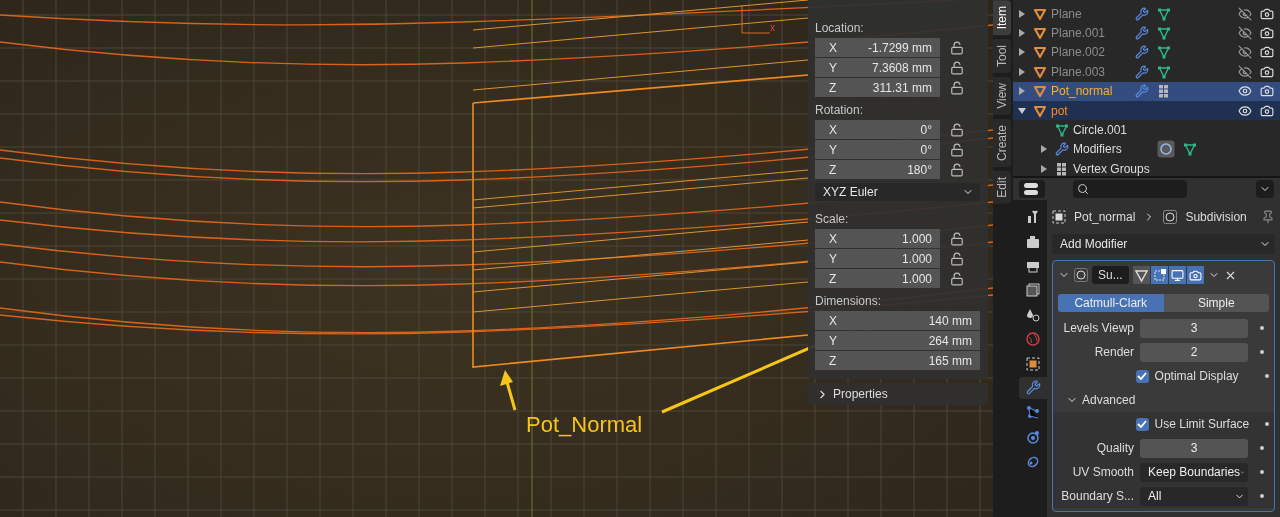  I want to click on dropdown-field: Keep Boundaries, so click(1194, 472).